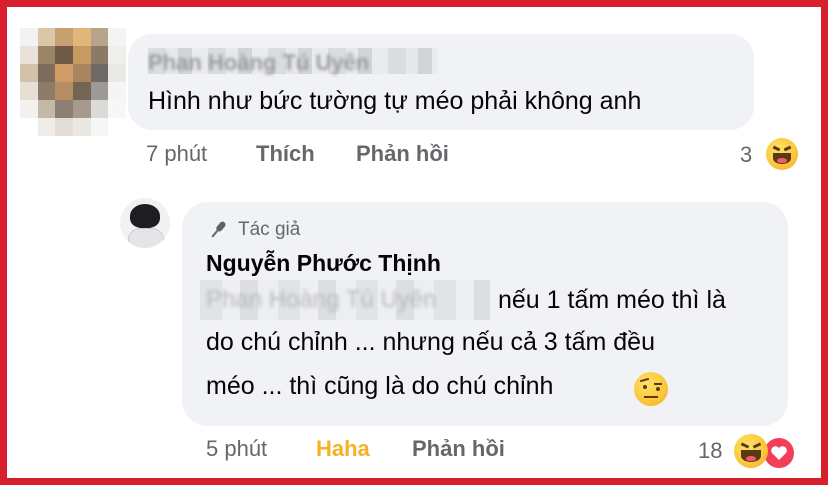 The width and height of the screenshot is (828, 485). I want to click on commenter-name: Phan Hoàng Tú Uyên, so click(258, 63).